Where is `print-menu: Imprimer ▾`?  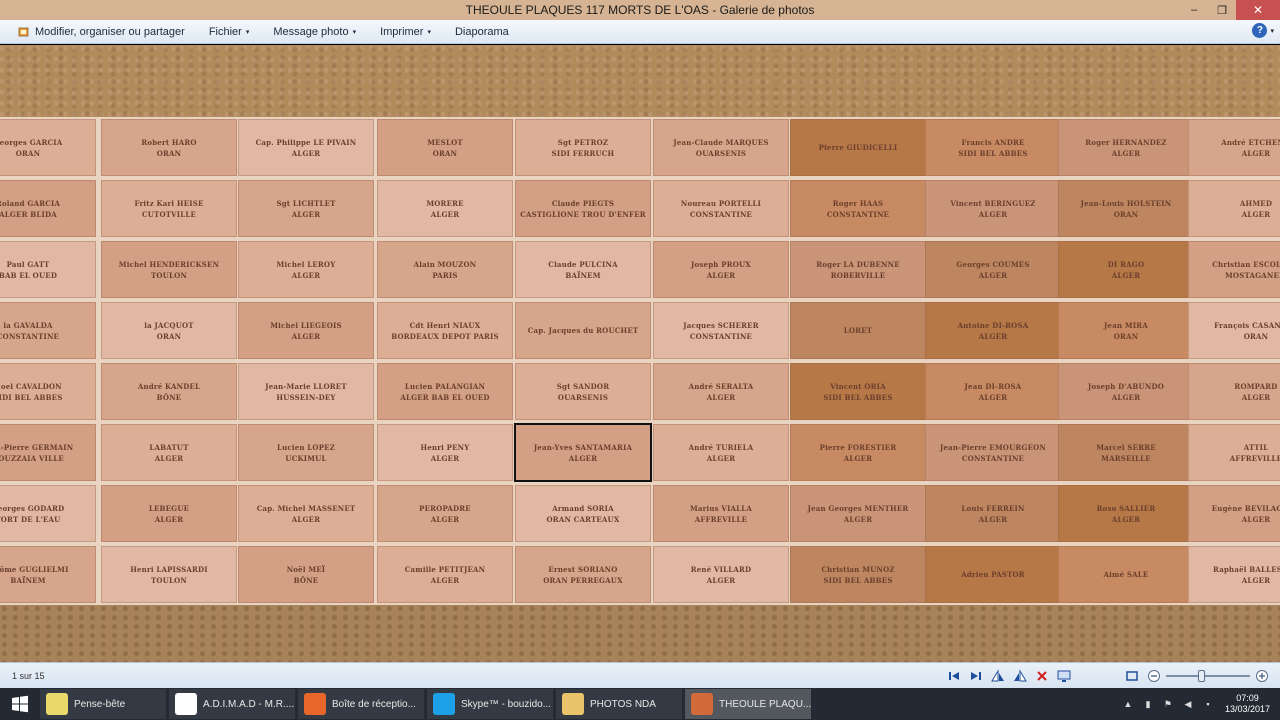 print-menu: Imprimer ▾ is located at coordinates (405, 32).